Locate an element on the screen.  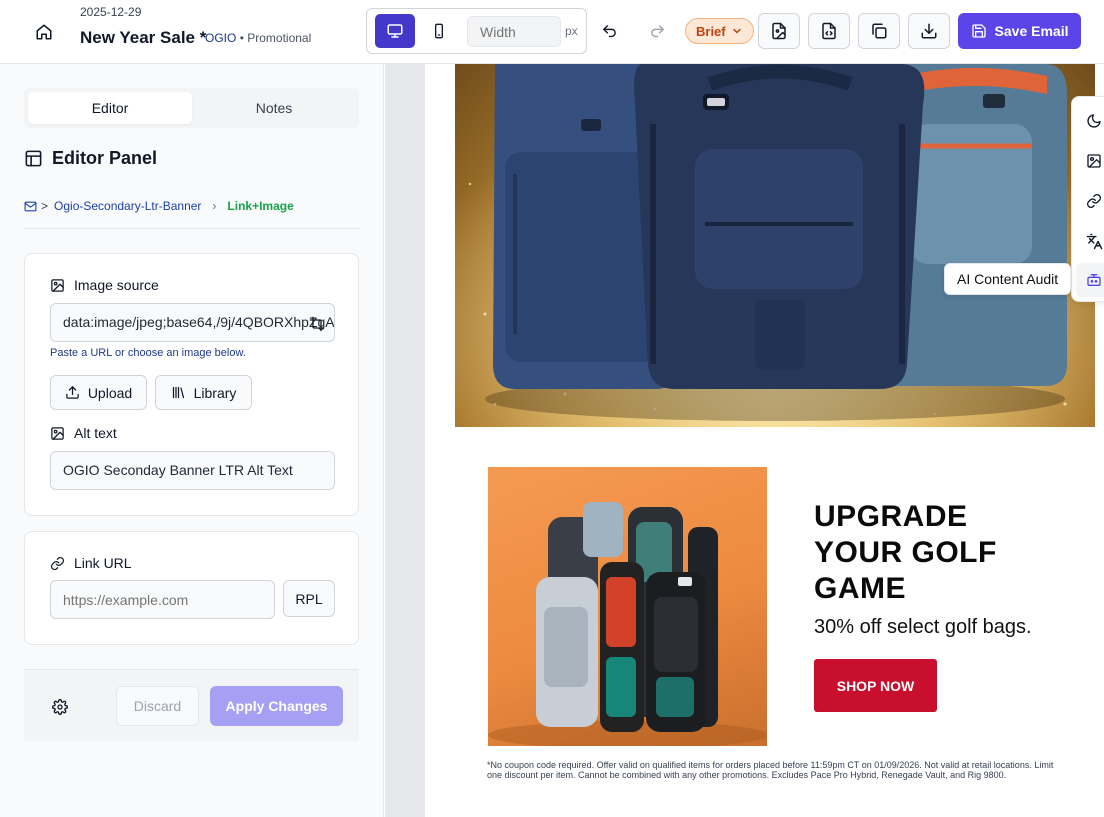
gear-icon is located at coordinates (60, 707).